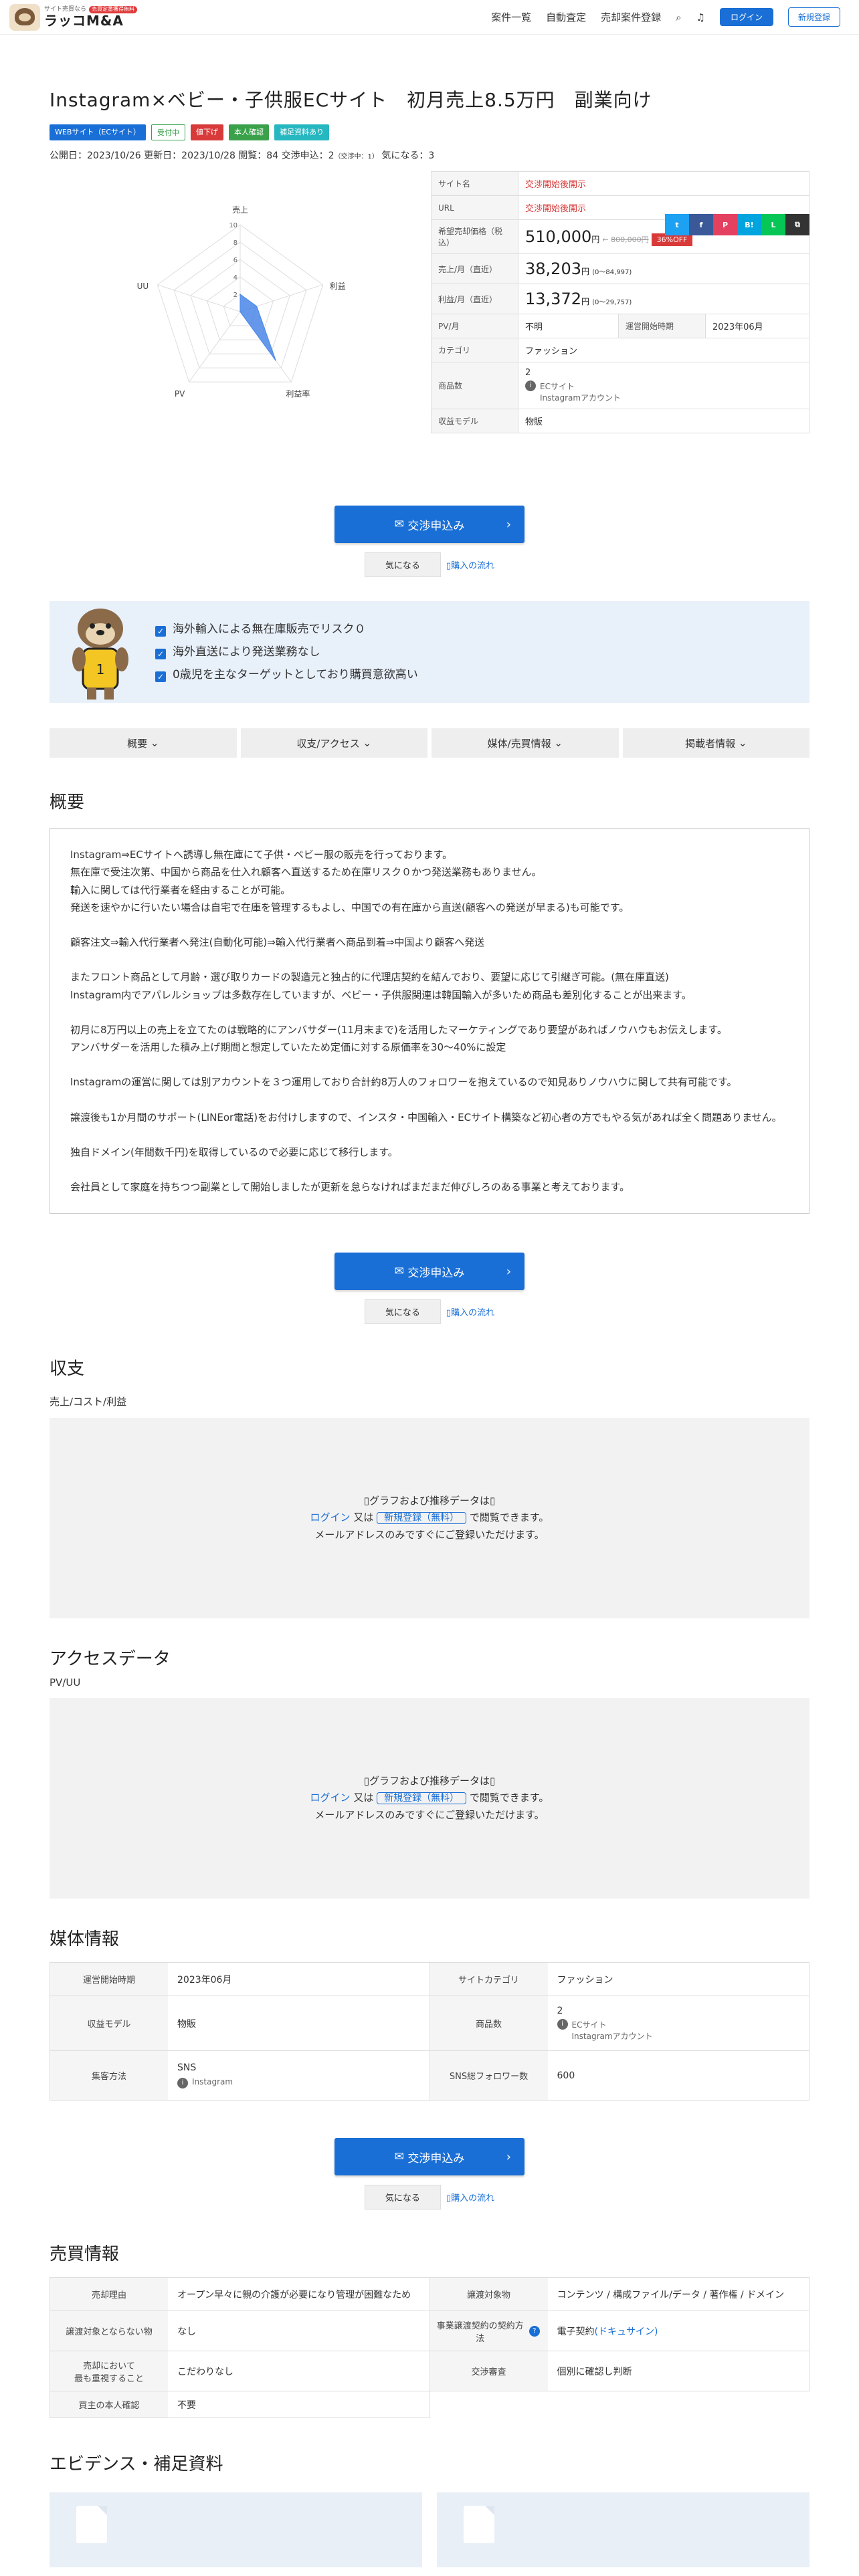 The image size is (859, 2576). I want to click on trade-value: 個別に確認し判断, so click(594, 2371).